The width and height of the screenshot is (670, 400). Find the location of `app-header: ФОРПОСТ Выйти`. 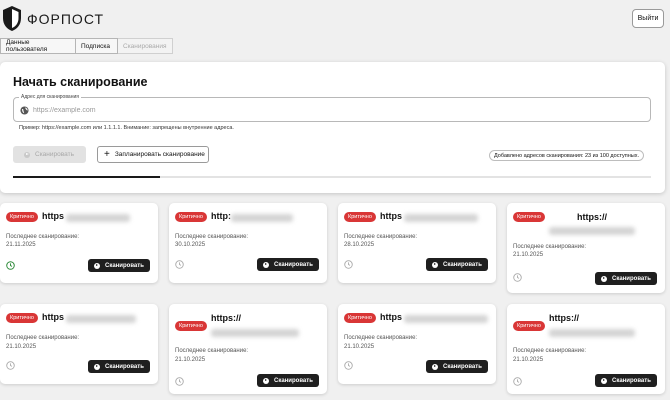

app-header: ФОРПОСТ Выйти is located at coordinates (335, 20).